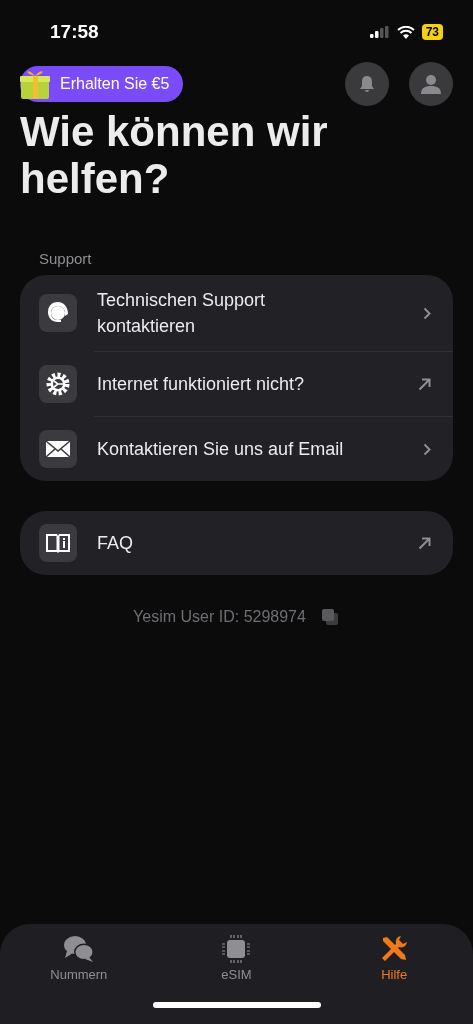 The height and width of the screenshot is (1024, 473). I want to click on chat-bubbles-icon, so click(78, 949).